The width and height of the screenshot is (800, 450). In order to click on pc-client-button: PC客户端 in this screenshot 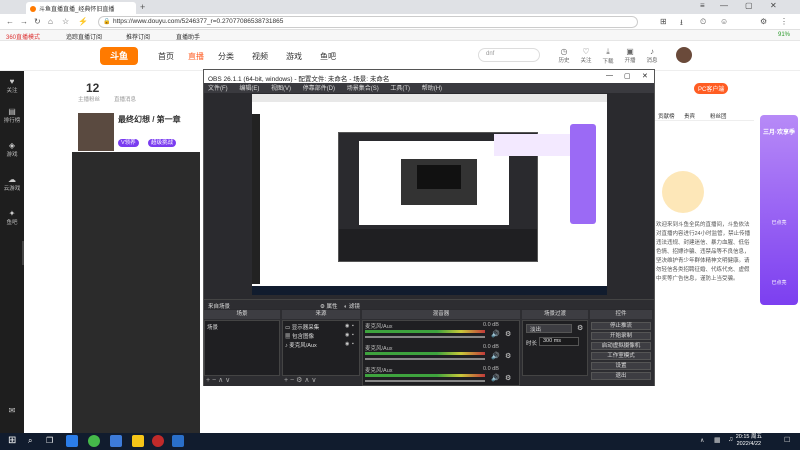, I will do `click(711, 88)`.